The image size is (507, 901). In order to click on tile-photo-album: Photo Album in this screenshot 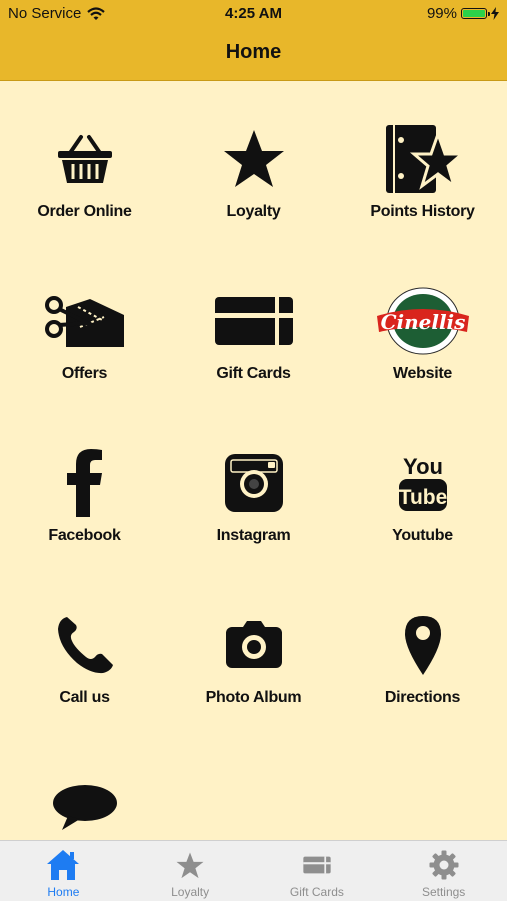, I will do `click(253, 647)`.